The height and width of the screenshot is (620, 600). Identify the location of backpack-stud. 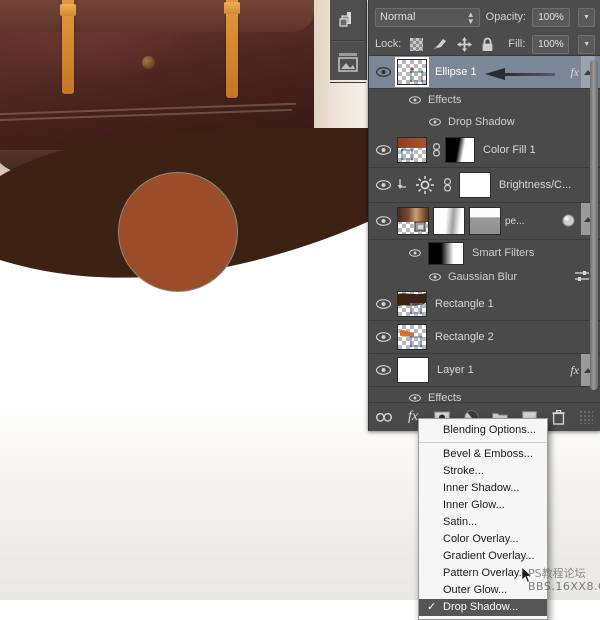
(148, 62).